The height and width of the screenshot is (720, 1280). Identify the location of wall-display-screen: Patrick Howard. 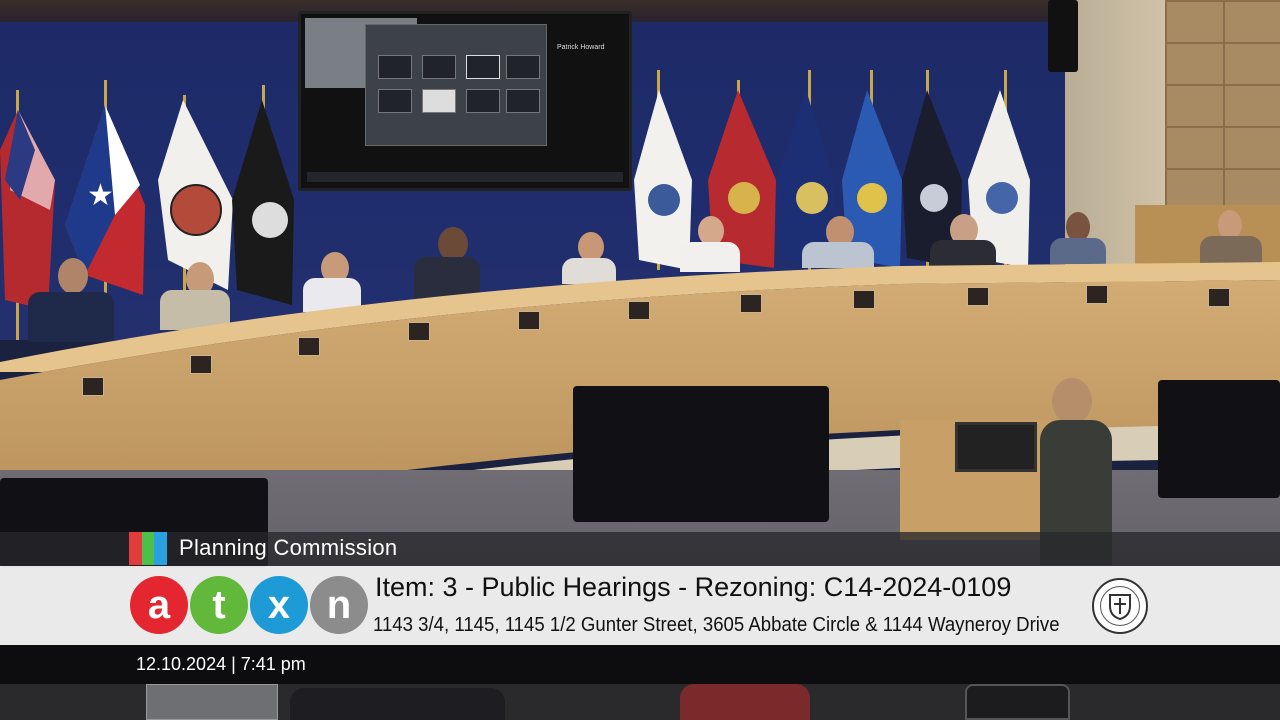
(465, 101).